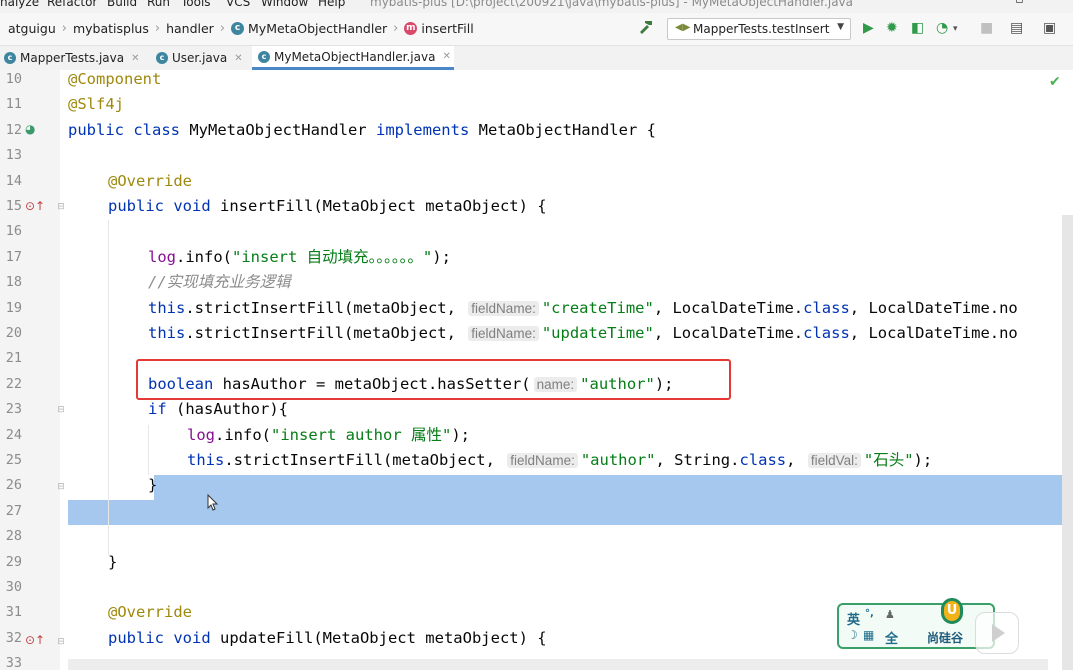 This screenshot has height=670, width=1073. I want to click on code-line-29: }, so click(113, 561).